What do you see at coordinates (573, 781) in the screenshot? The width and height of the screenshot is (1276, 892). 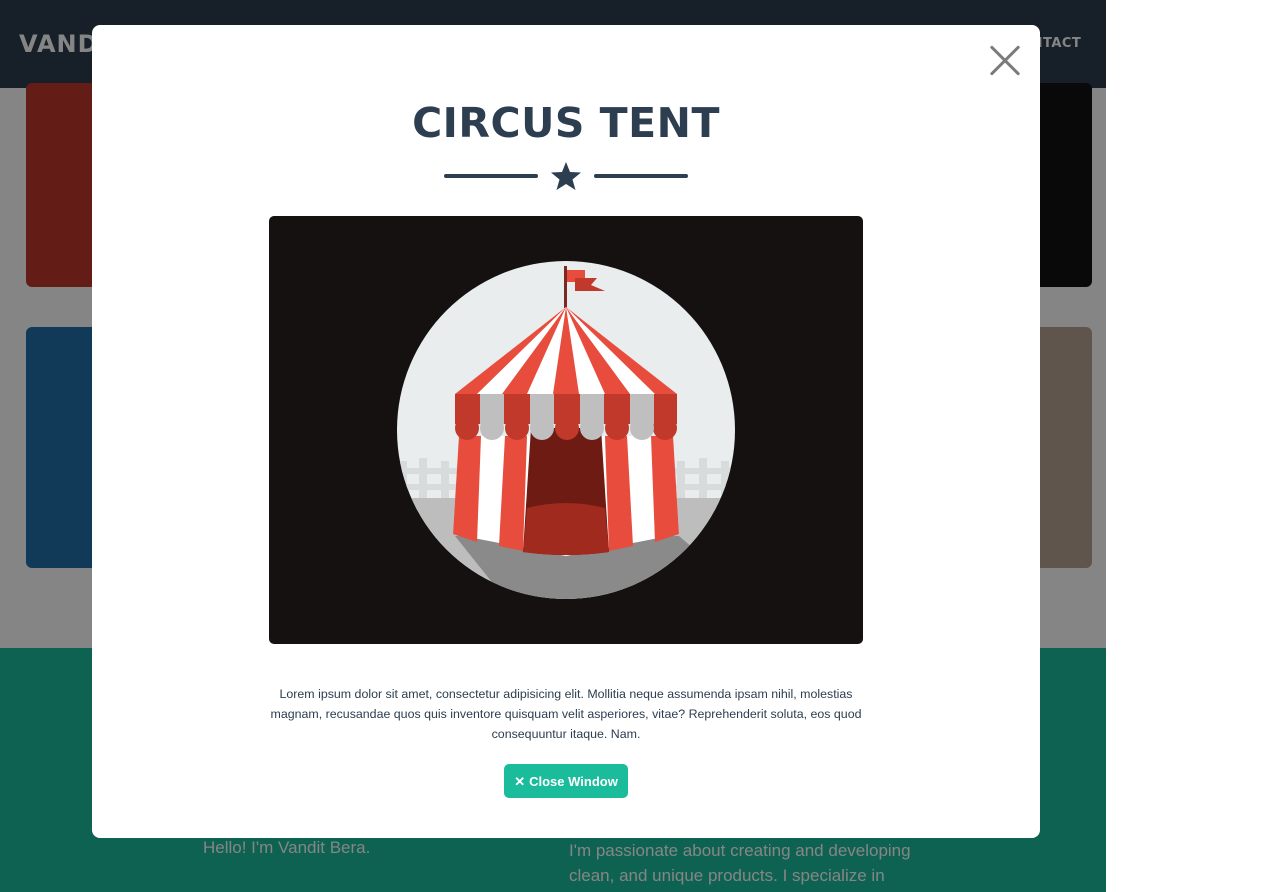 I see `close-window-label: Close Window` at bounding box center [573, 781].